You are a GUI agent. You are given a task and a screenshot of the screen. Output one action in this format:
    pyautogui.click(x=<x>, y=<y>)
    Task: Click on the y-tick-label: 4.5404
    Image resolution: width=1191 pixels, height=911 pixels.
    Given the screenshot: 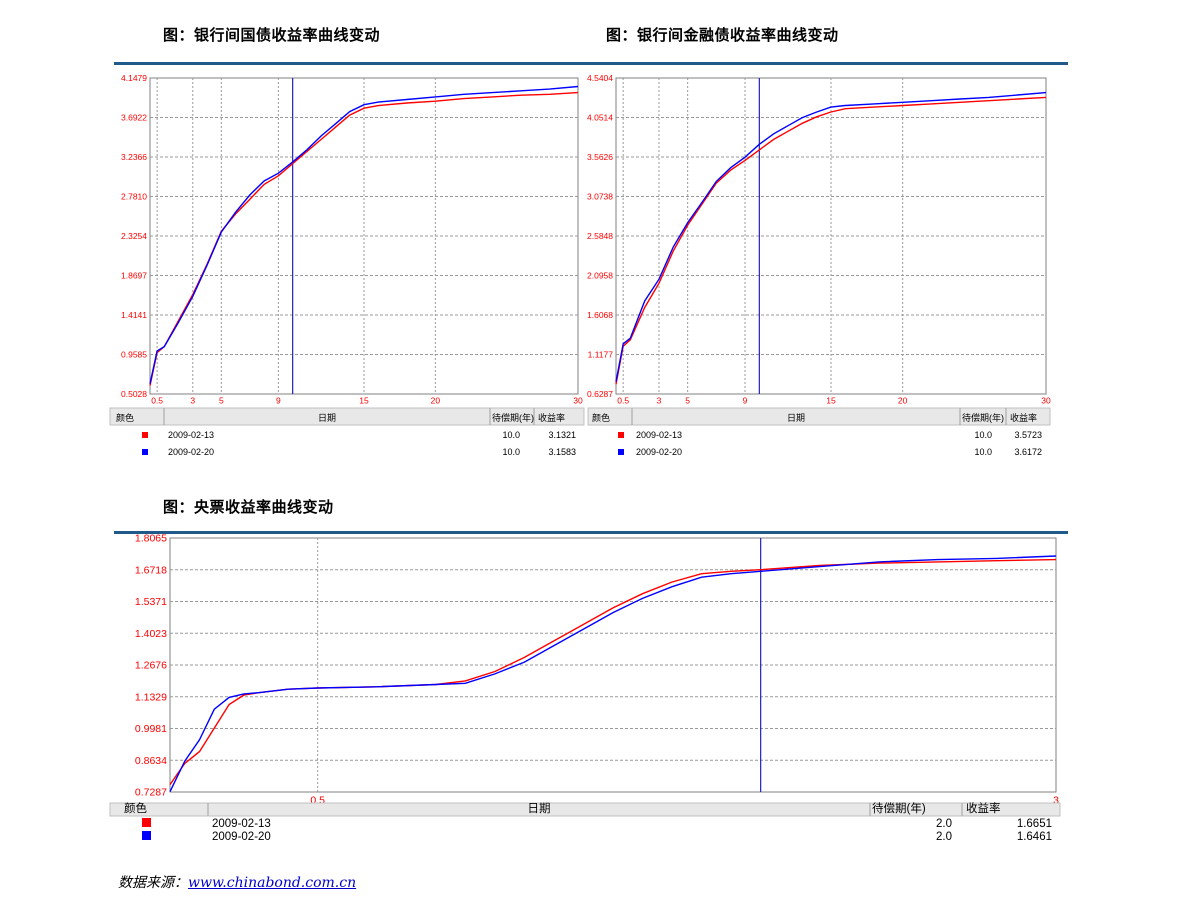 What is the action you would take?
    pyautogui.click(x=600, y=78)
    